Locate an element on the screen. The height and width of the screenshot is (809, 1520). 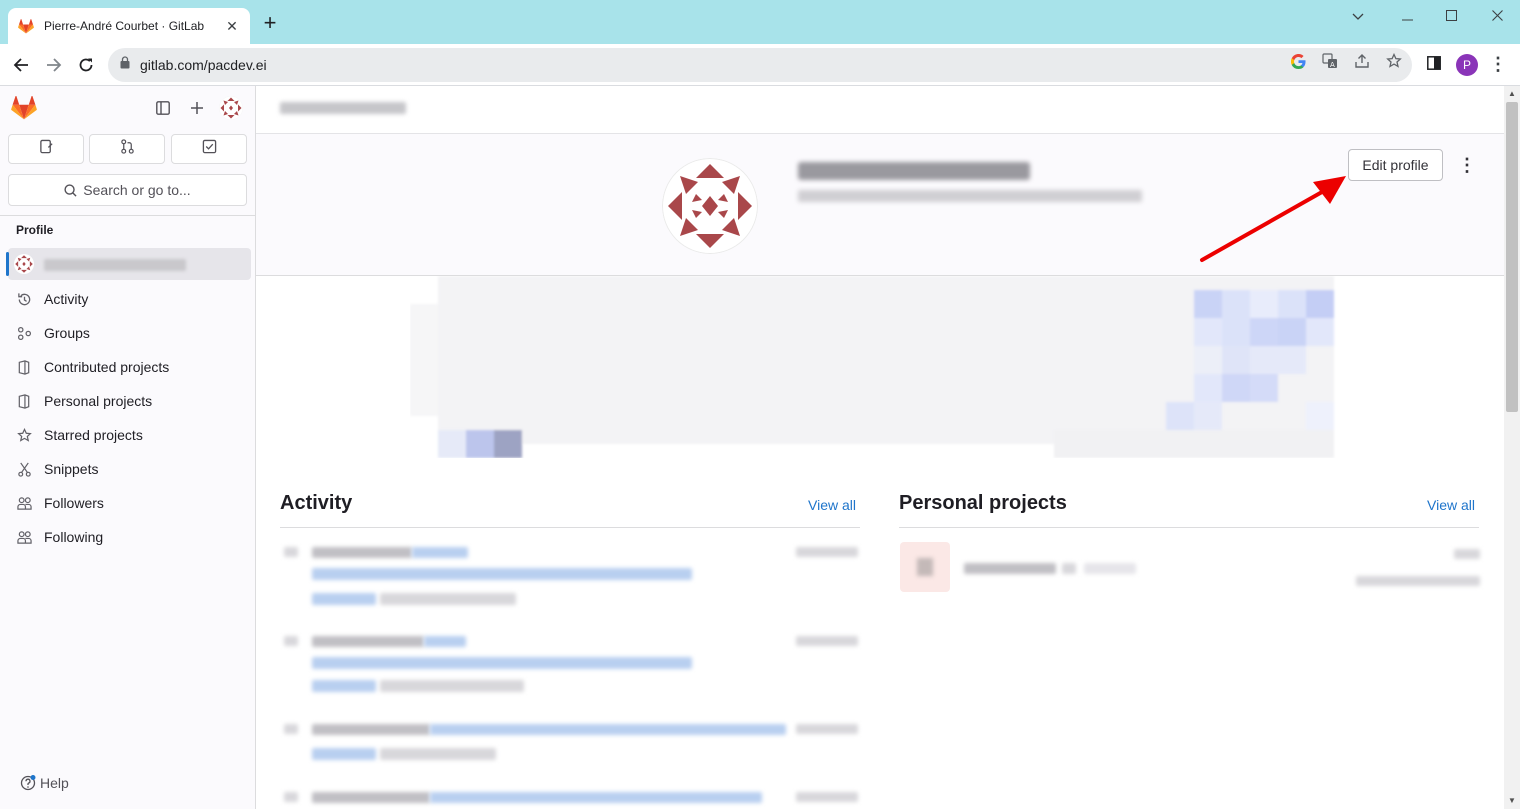
scroll-up-arrow-icon: ▲ is located at coordinates (1512, 94).